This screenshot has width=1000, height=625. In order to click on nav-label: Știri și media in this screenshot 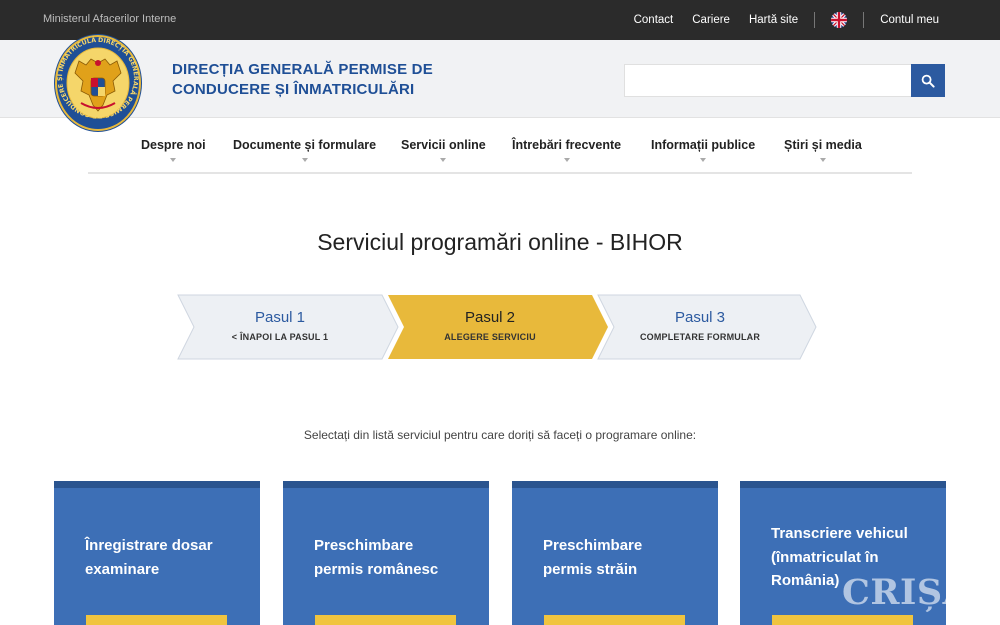, I will do `click(823, 145)`.